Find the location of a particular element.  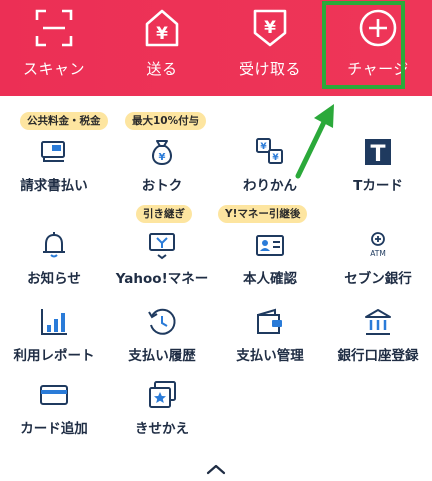

receive-yen-glyph: ¥ is located at coordinates (270, 28).